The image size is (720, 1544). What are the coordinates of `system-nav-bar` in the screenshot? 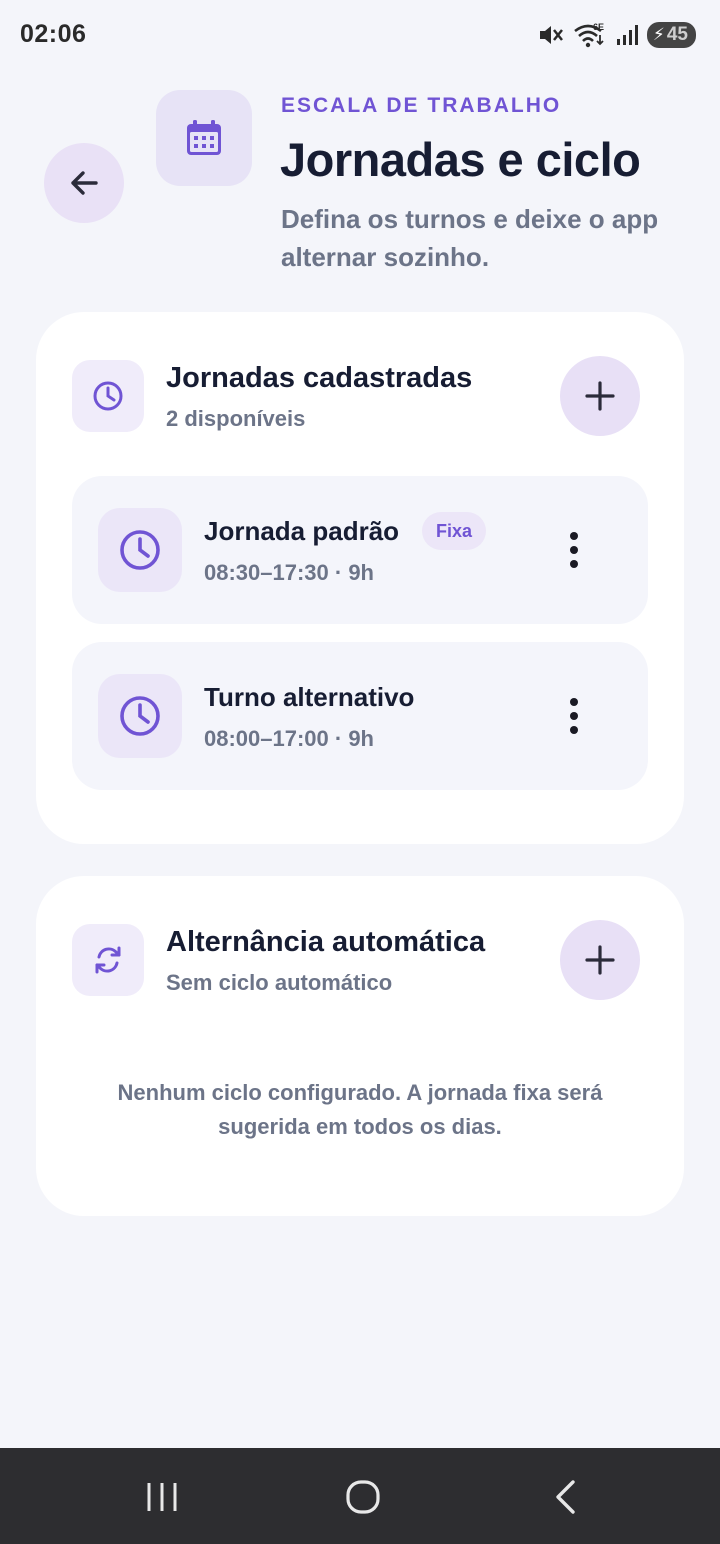 It's located at (360, 1496).